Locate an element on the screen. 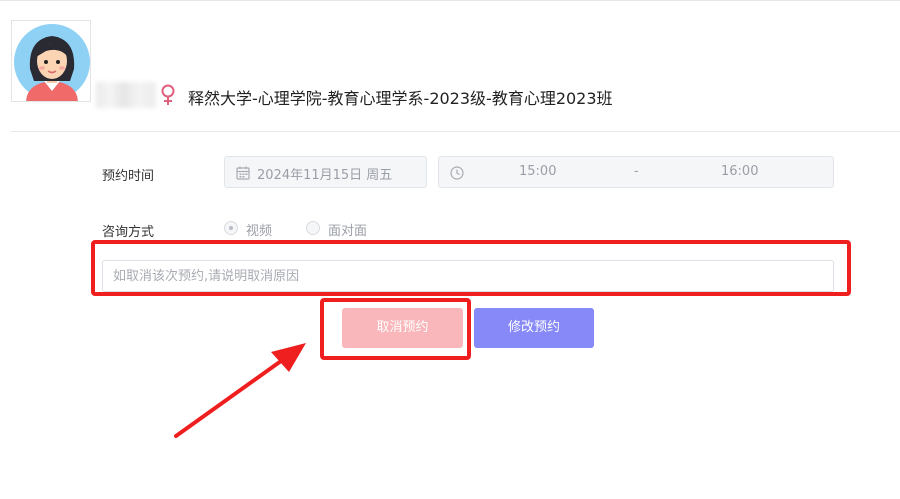 This screenshot has height=499, width=900. header-divider is located at coordinates (455, 131).